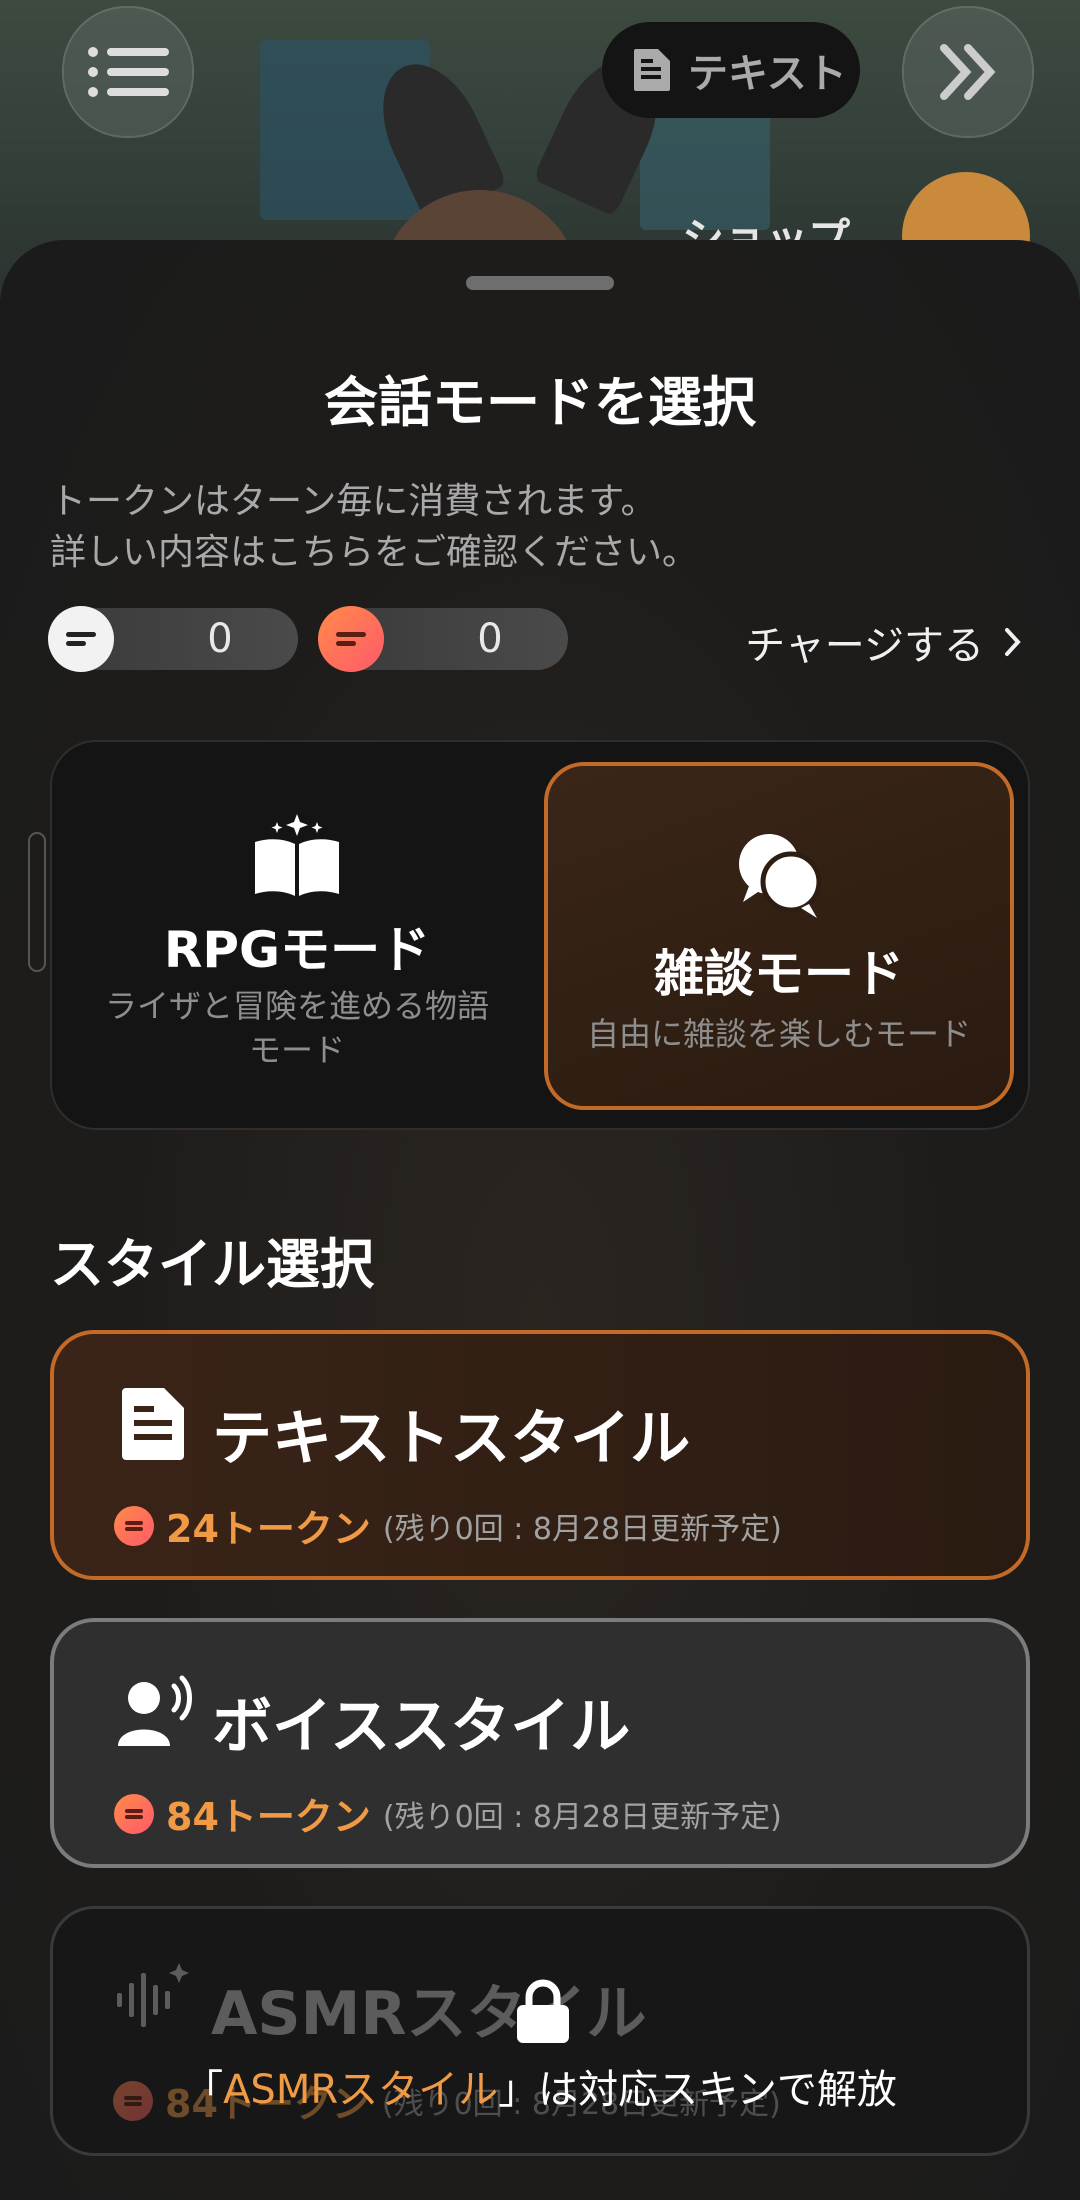 The height and width of the screenshot is (2200, 1080). I want to click on charge-link: チャージする, so click(883, 642).